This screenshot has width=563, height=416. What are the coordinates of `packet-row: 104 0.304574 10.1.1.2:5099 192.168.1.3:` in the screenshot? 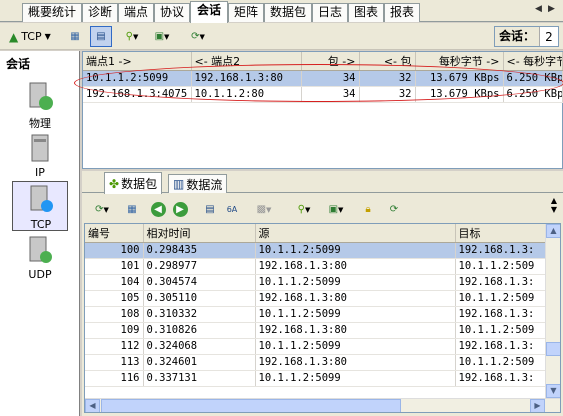 It's located at (316, 282).